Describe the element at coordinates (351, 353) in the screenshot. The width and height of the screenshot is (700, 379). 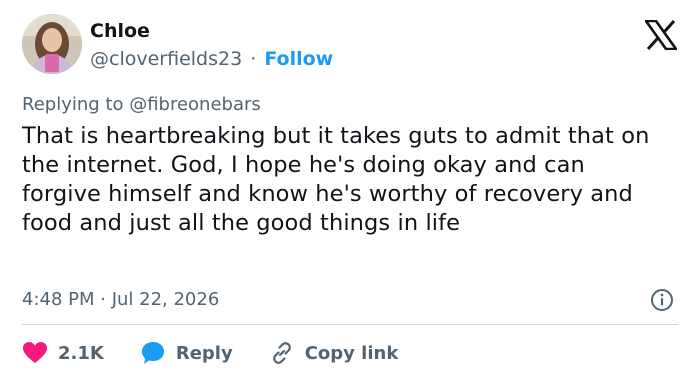
I see `copy-link-label: Copy link` at that location.